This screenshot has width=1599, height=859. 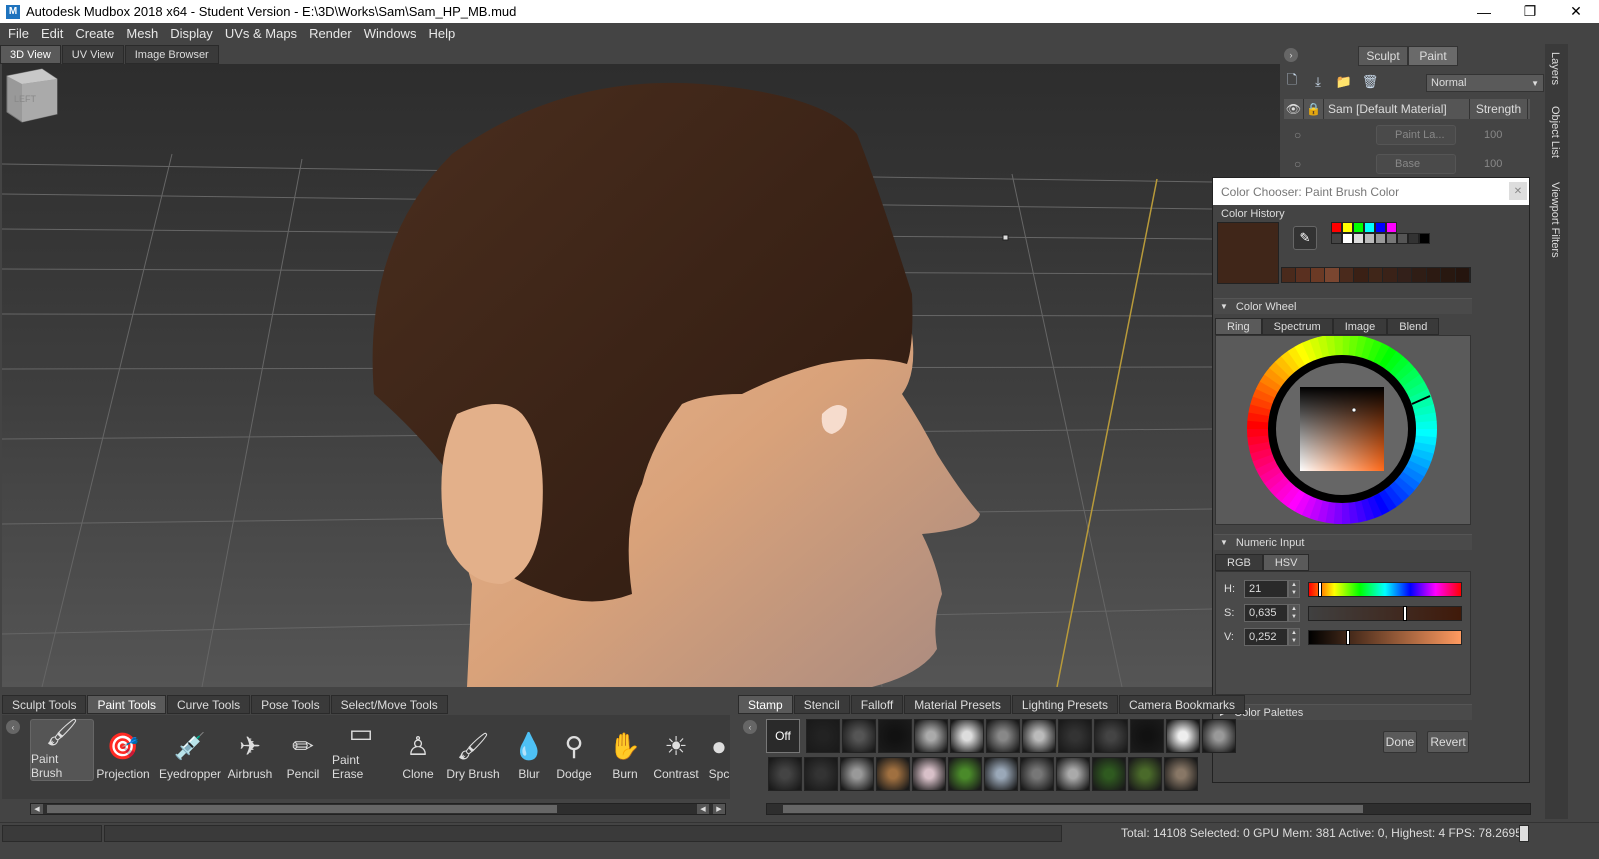 I want to click on side-tab-layers: Layers, so click(x=1555, y=68).